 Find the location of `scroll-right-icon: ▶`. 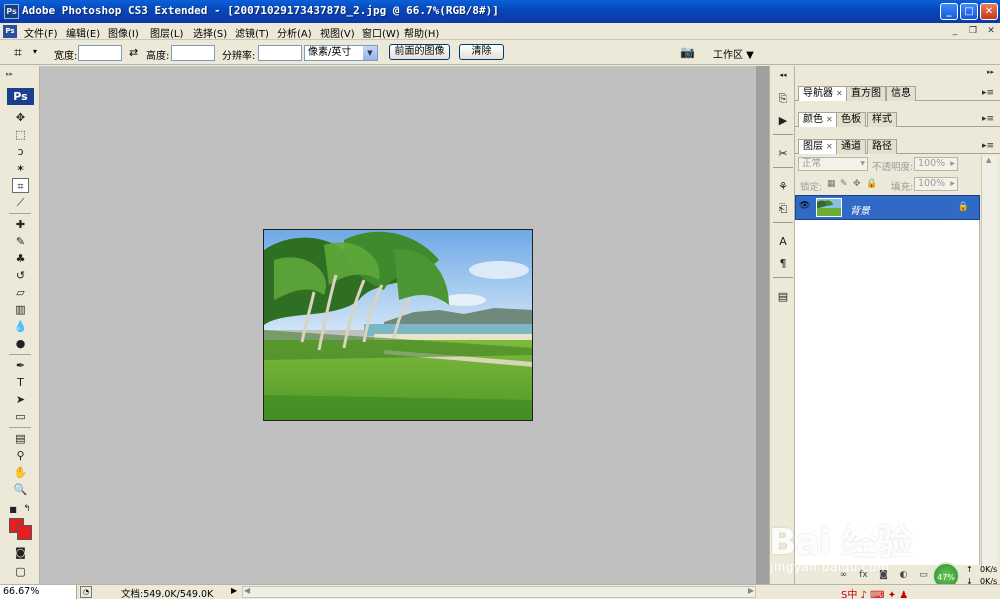

scroll-right-icon: ▶ is located at coordinates (751, 590).